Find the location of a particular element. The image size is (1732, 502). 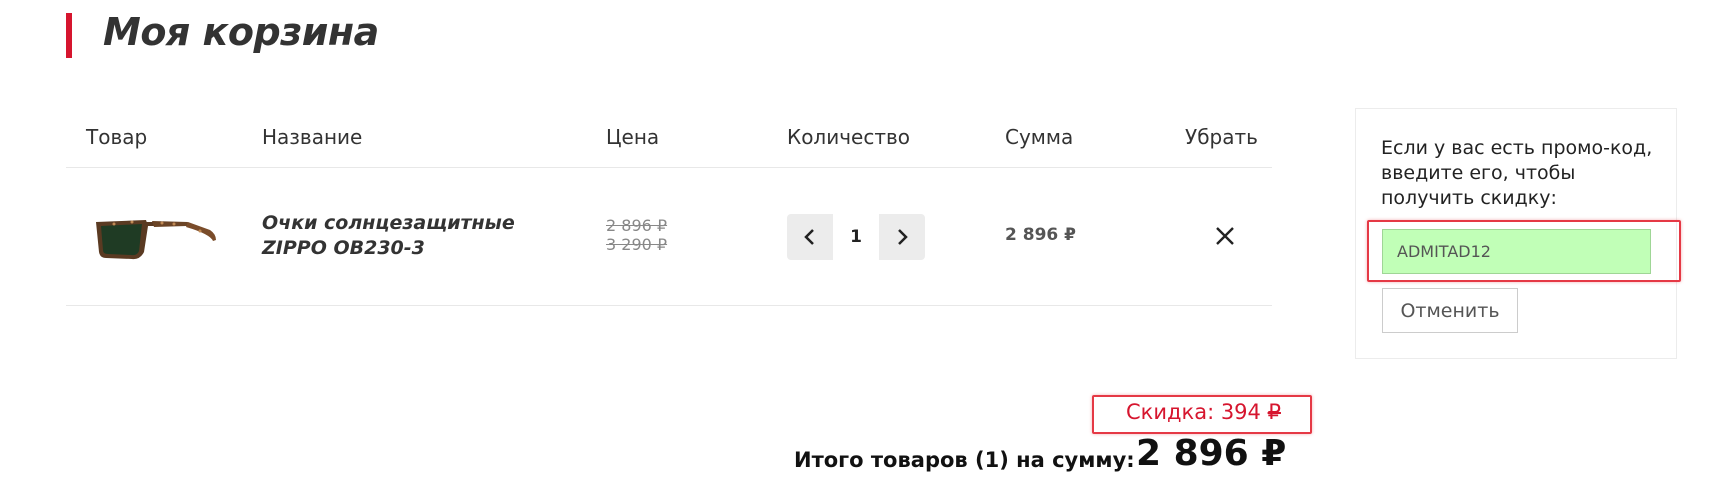

promo-highlight-box is located at coordinates (1524, 251).